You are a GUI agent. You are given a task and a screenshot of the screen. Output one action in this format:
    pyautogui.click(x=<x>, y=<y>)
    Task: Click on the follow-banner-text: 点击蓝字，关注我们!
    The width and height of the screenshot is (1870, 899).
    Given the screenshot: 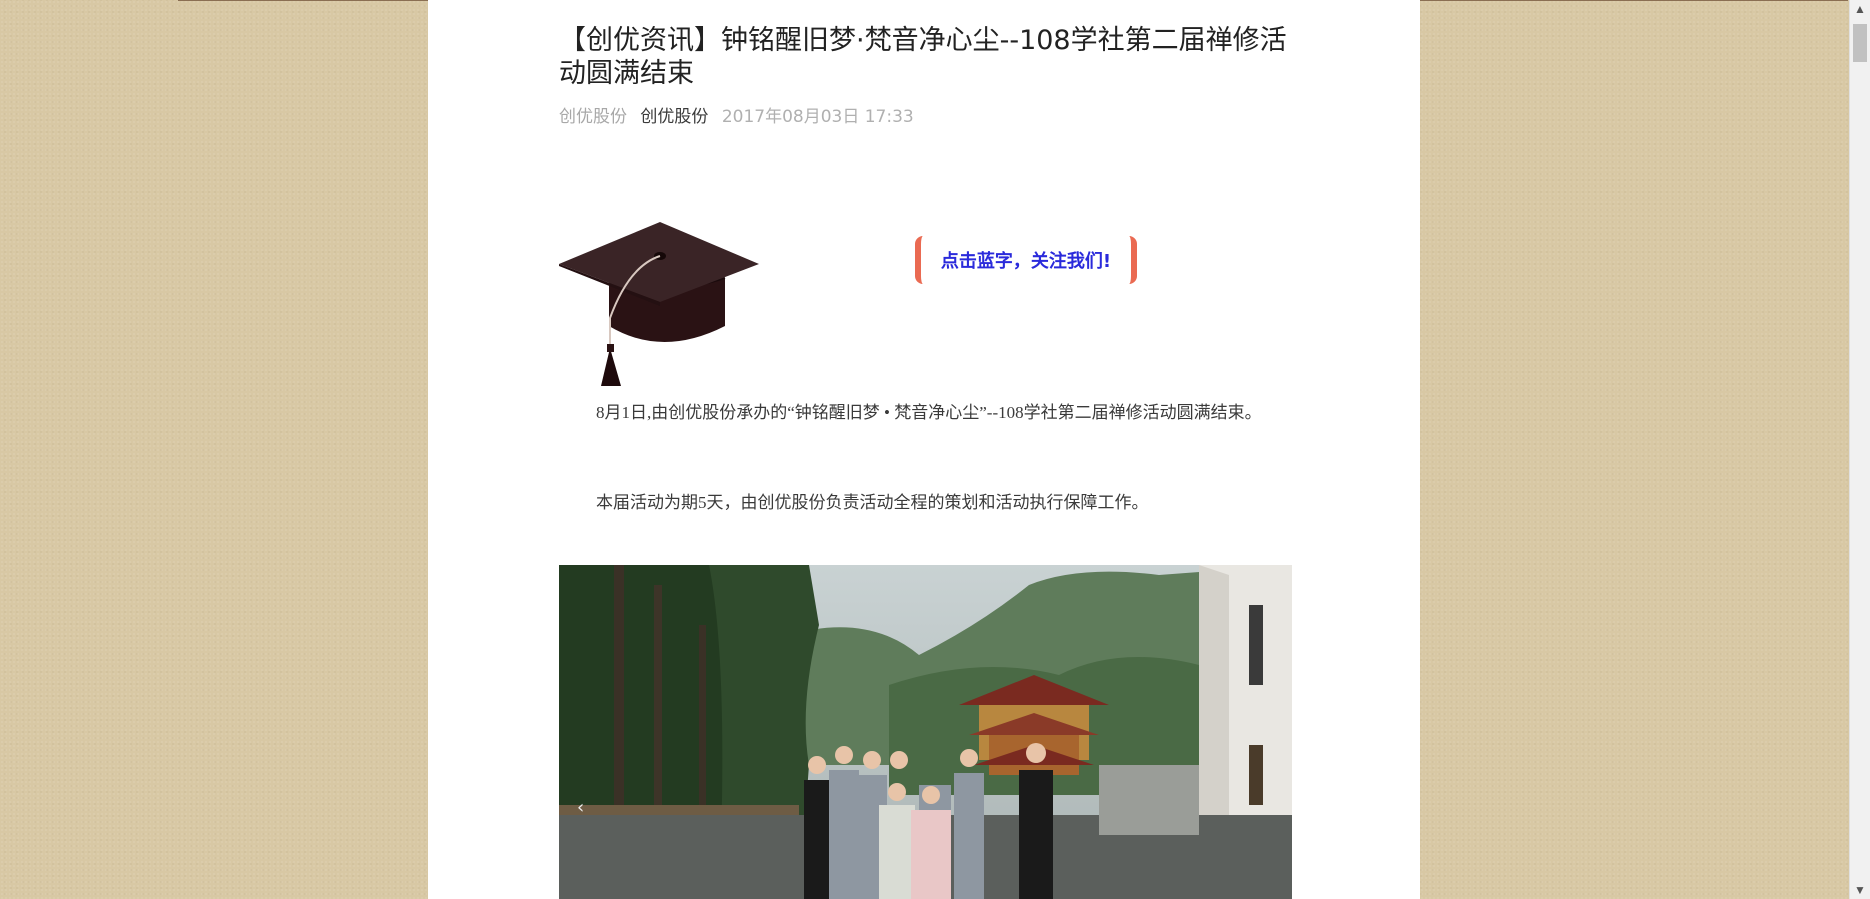 What is the action you would take?
    pyautogui.click(x=1026, y=261)
    